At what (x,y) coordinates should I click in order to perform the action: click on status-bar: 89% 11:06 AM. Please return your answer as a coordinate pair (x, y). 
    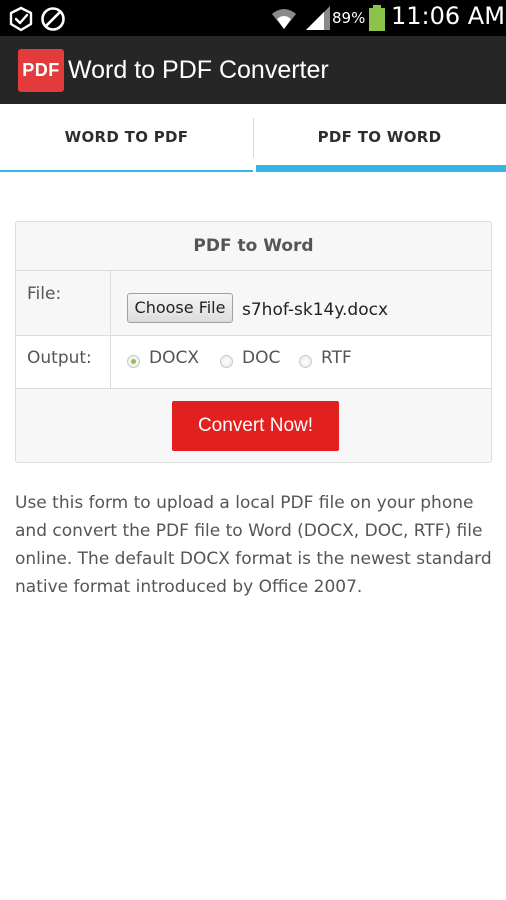
    Looking at the image, I should click on (253, 18).